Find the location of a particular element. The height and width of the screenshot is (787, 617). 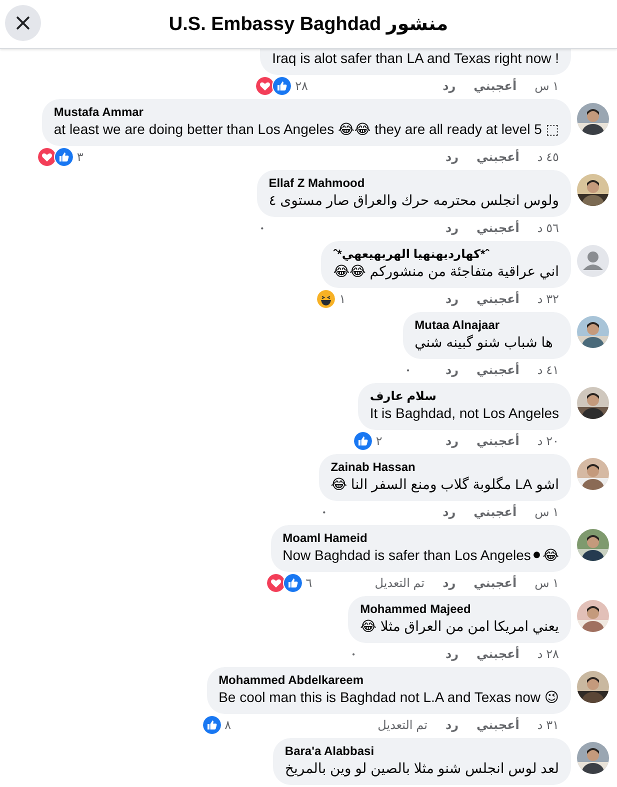

reaction-count: ١ is located at coordinates (342, 299).